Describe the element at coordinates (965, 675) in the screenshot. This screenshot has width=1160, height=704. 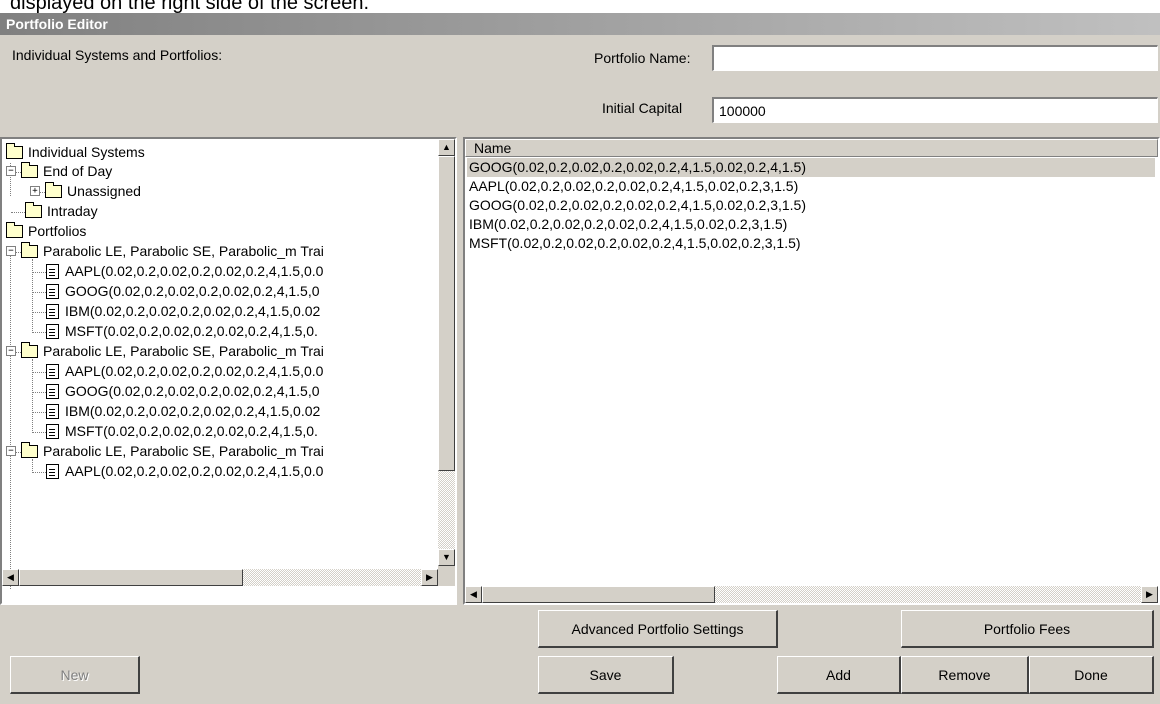
I see `remove-button: Remove` at that location.